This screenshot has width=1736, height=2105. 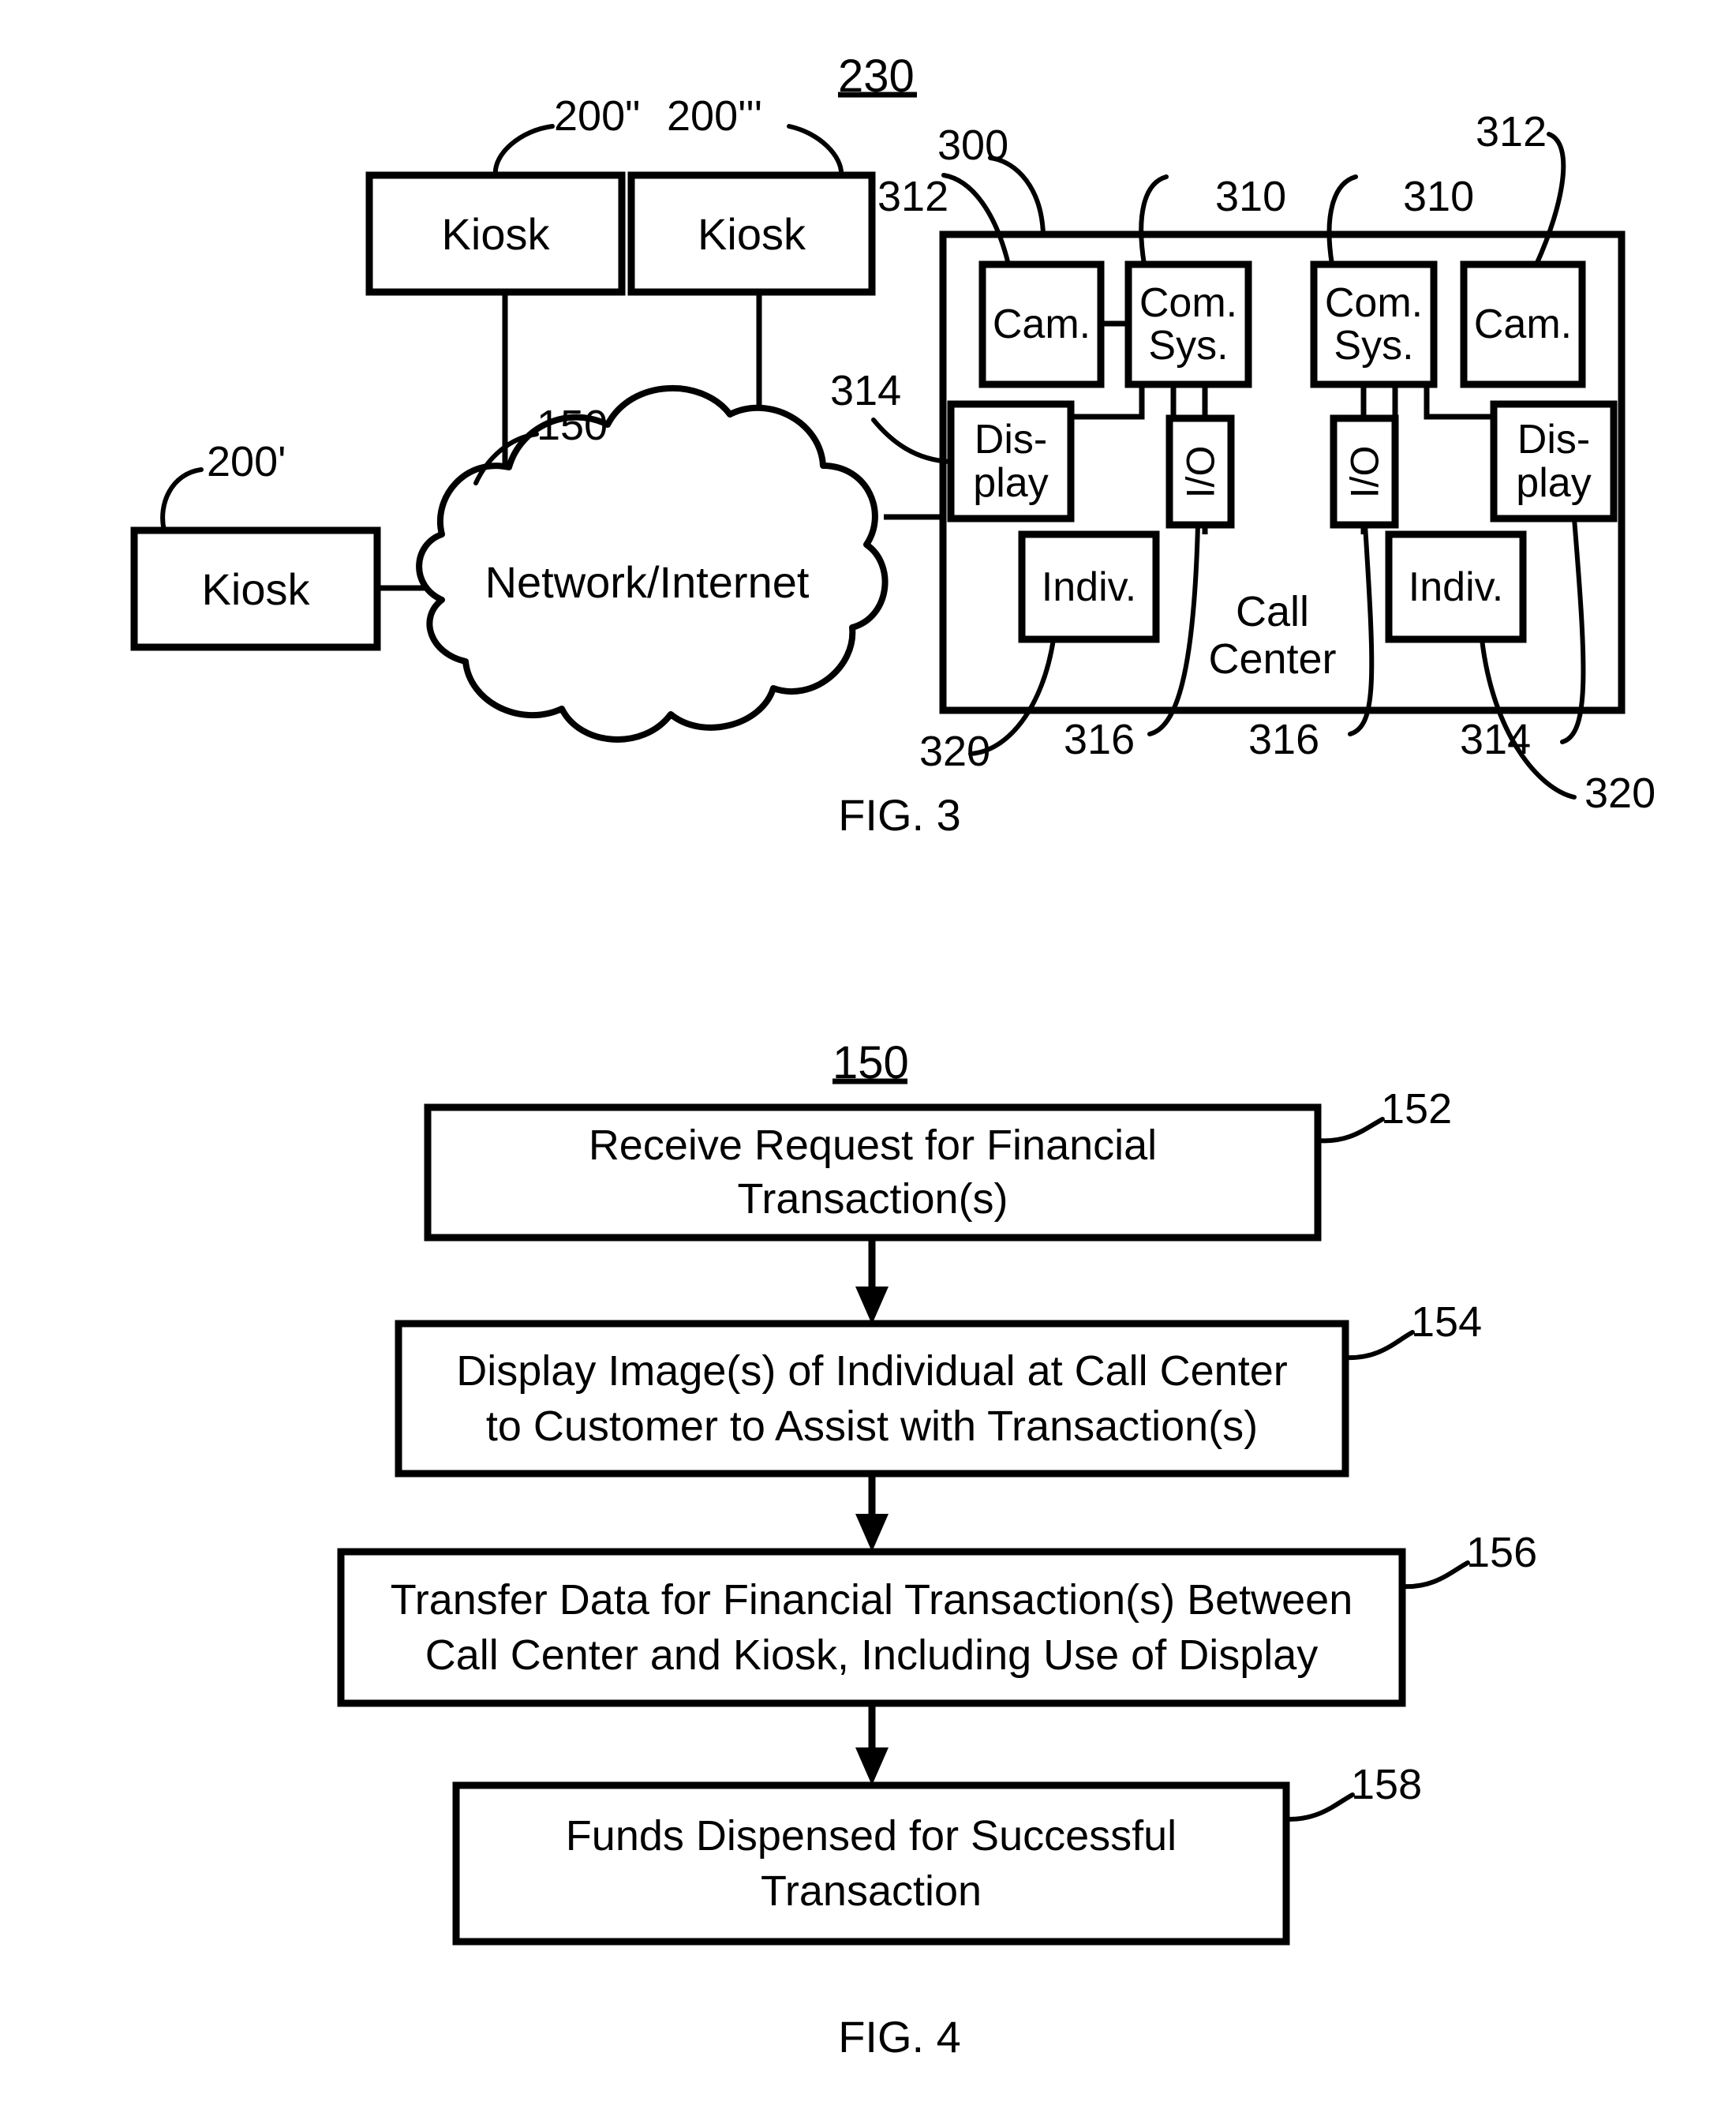 I want to click on flow-step-152-line1: Receive Request for Financial, so click(x=873, y=1145).